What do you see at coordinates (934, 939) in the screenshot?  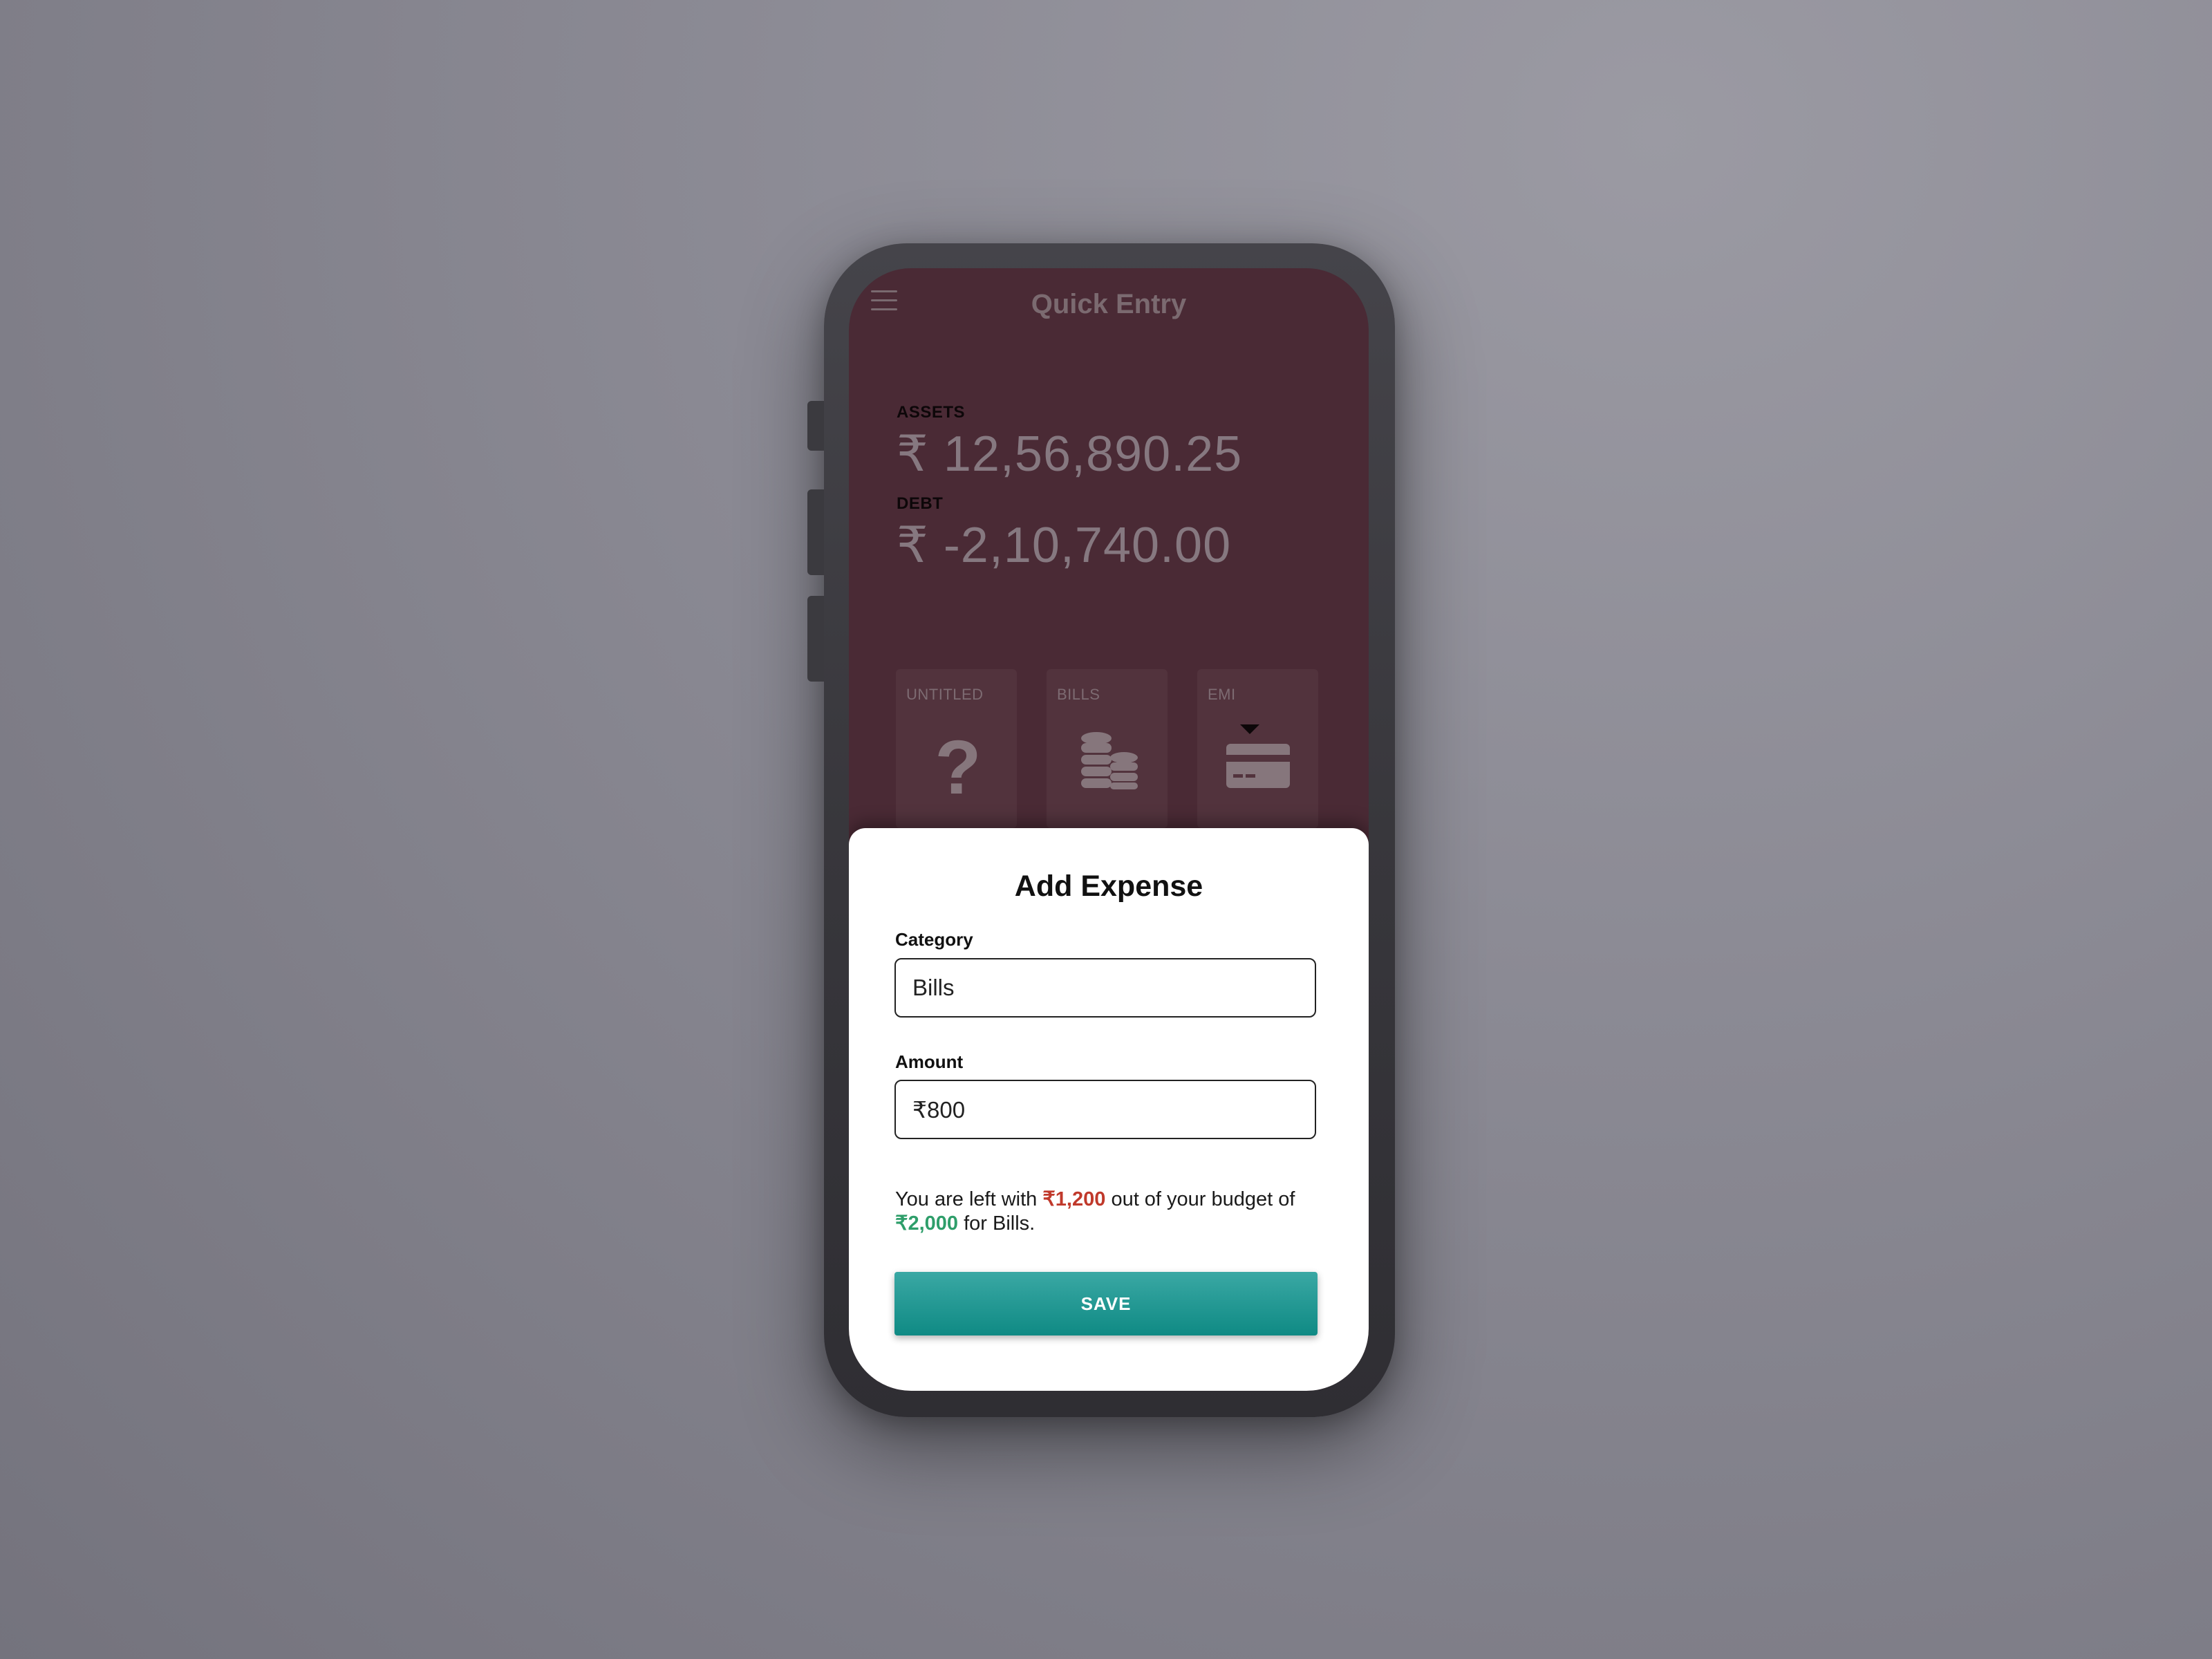 I see `category-label: Category` at bounding box center [934, 939].